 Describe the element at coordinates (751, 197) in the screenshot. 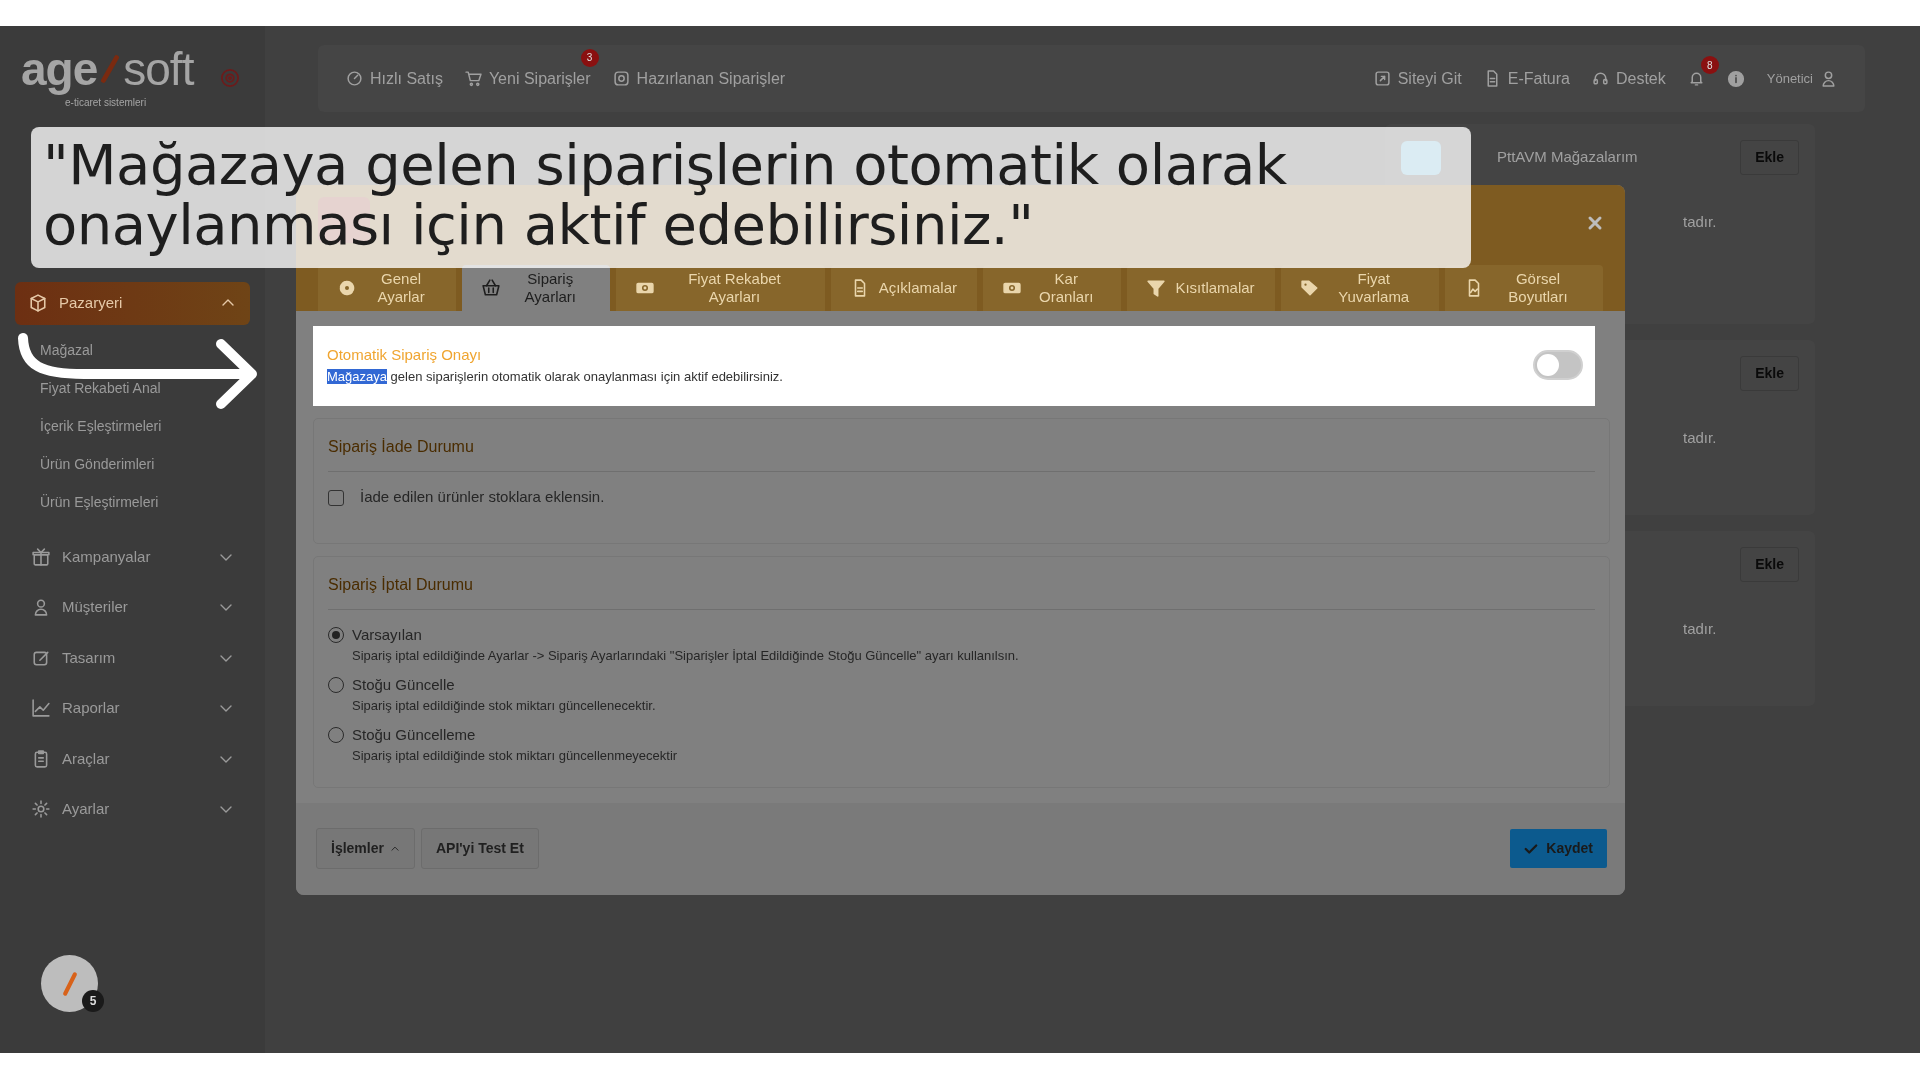

I see `caption-text: "Mağazaya gelen siparişlerin otomatik olarak onaylanması için aktif edebilirsiniz."` at that location.